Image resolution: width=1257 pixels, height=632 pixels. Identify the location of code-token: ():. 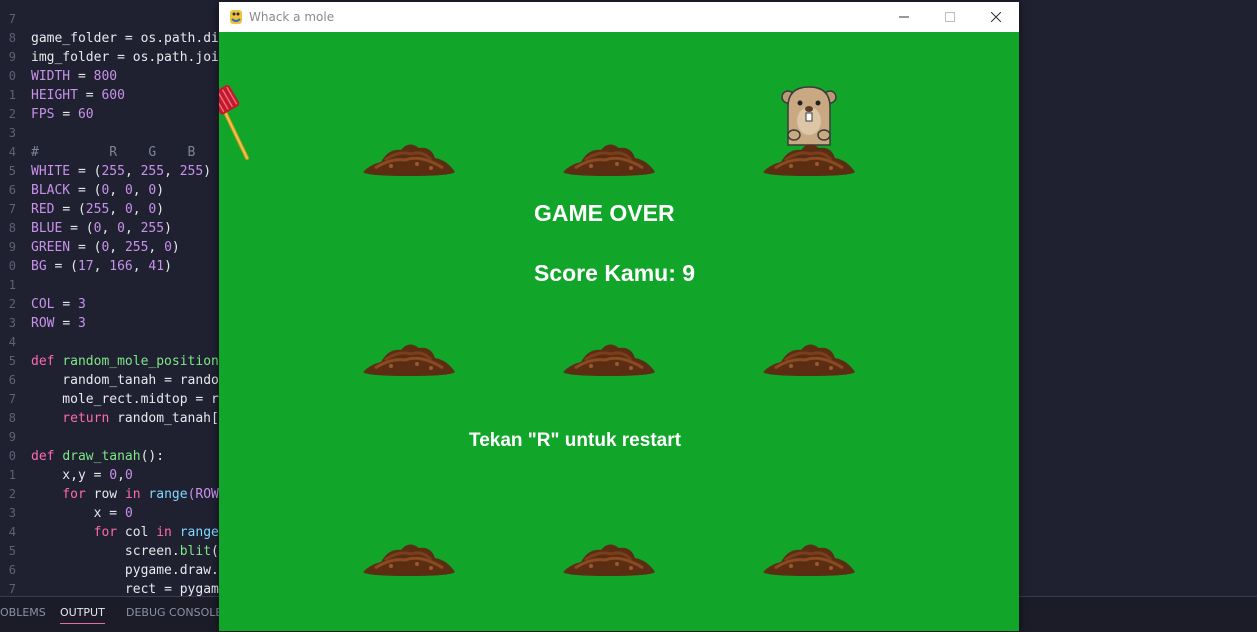
(152, 456).